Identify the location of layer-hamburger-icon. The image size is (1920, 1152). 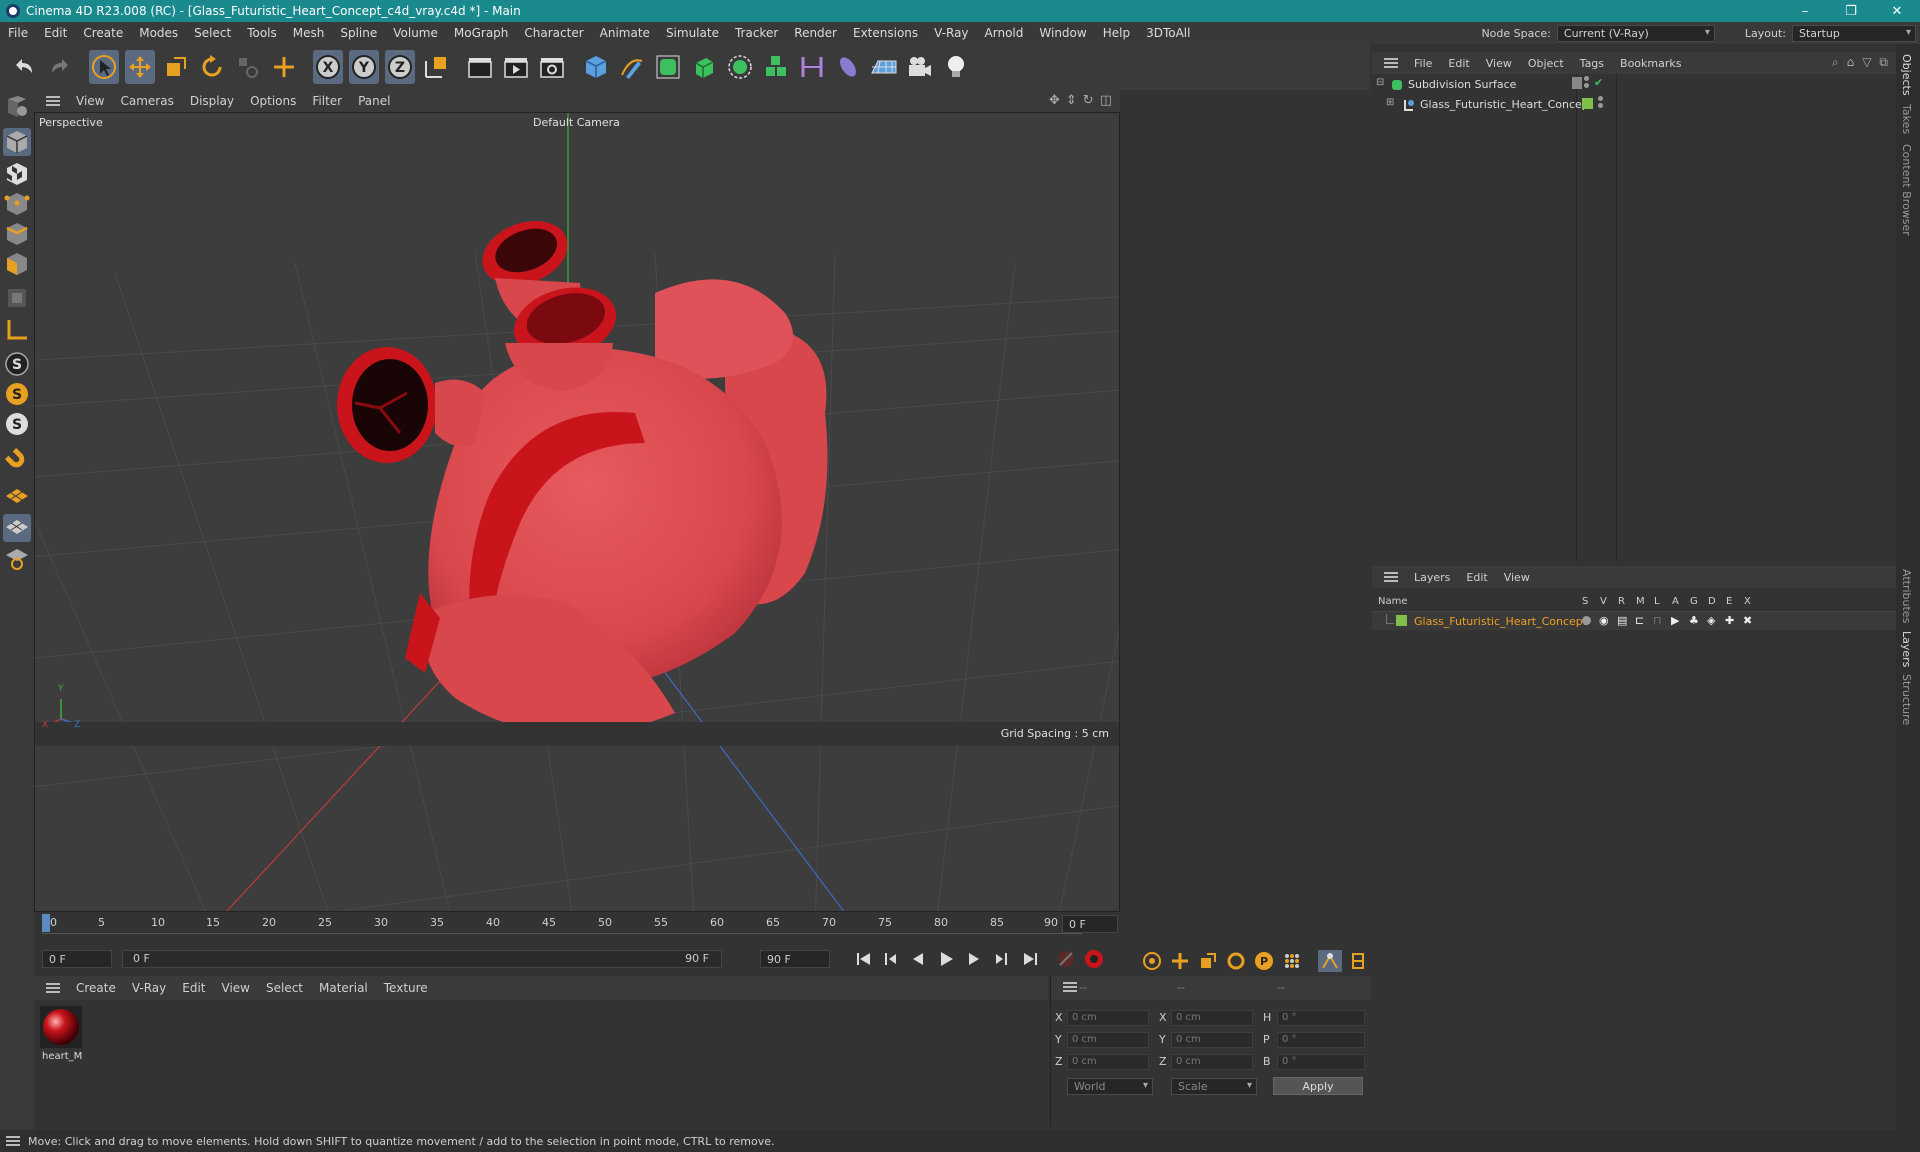
(1391, 577).